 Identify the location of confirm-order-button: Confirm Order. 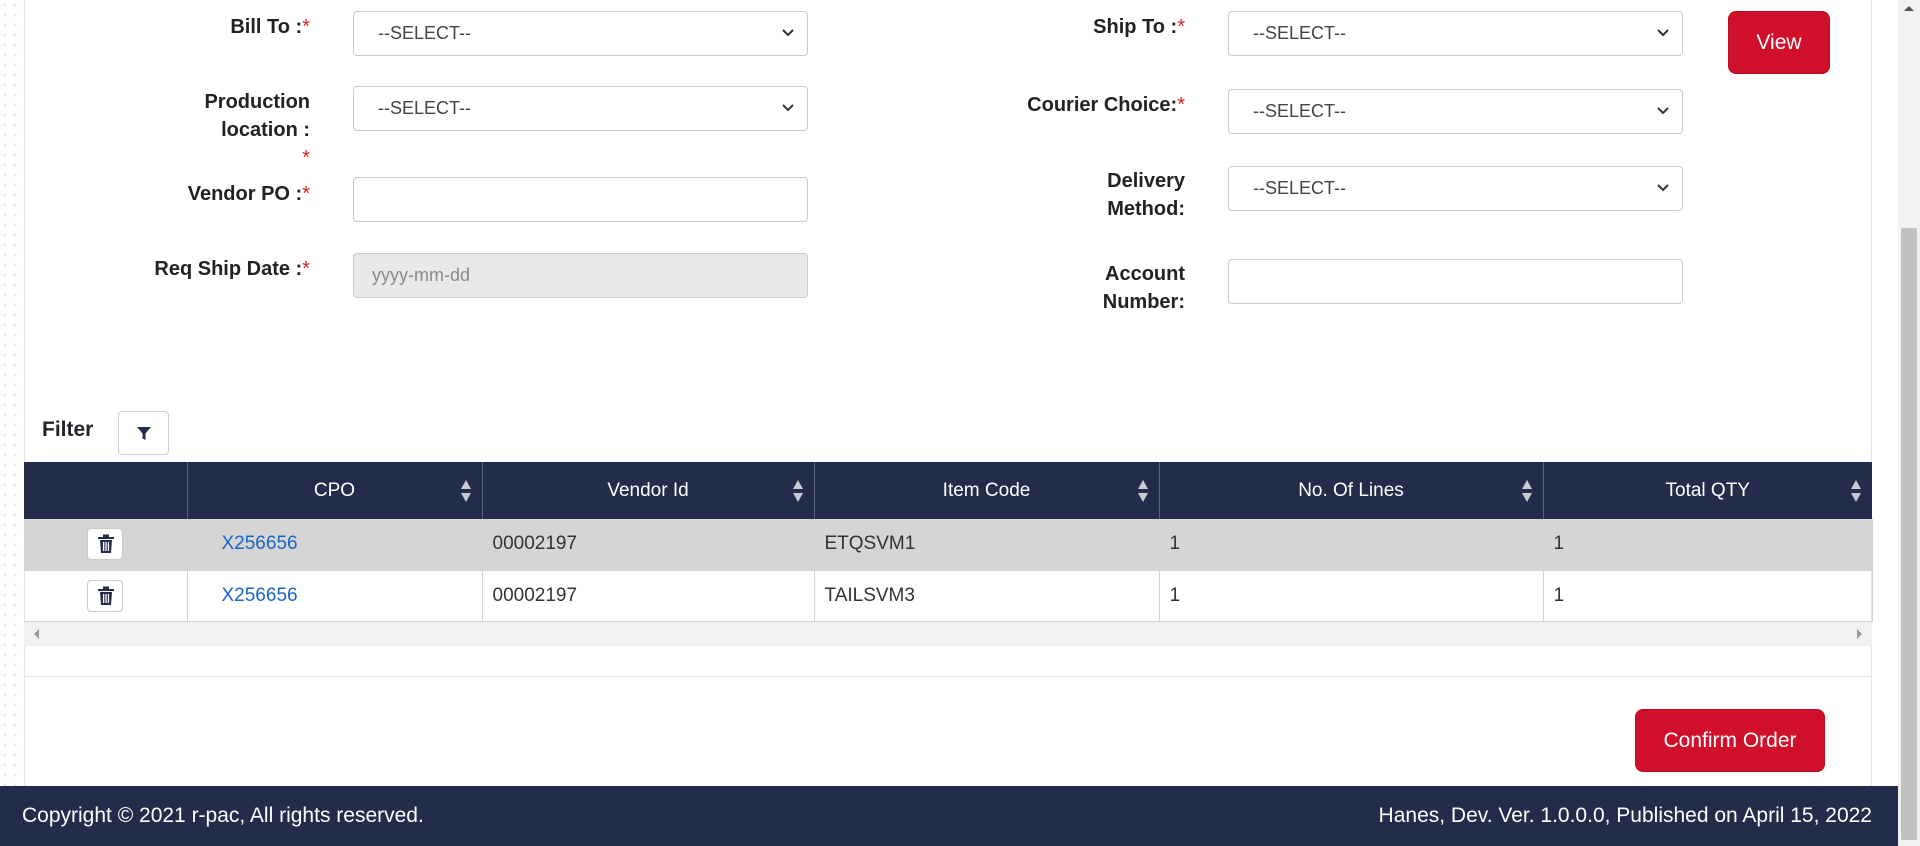
(1730, 740).